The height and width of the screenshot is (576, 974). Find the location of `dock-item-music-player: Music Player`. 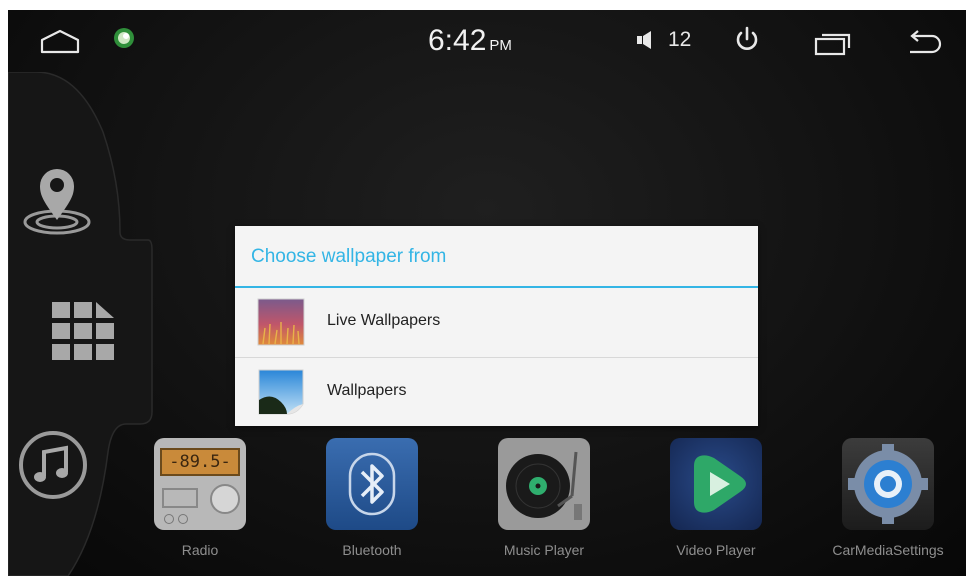

dock-item-music-player: Music Player is located at coordinates (544, 507).